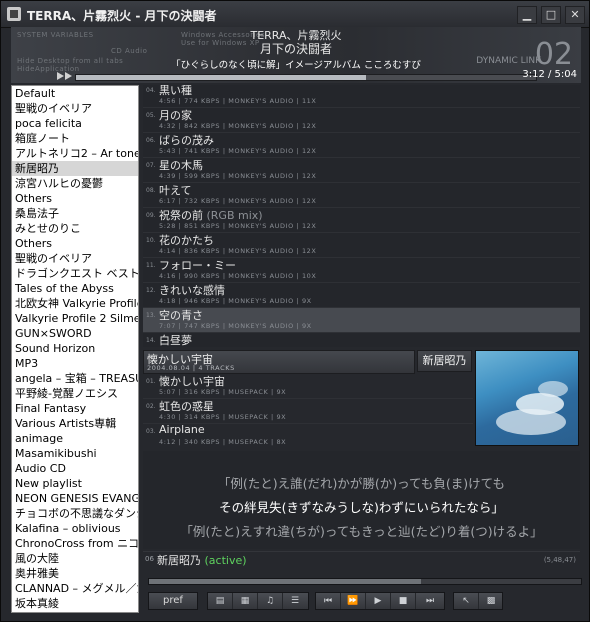  Describe the element at coordinates (328, 601) in the screenshot. I see `previous-button: ⏮` at that location.